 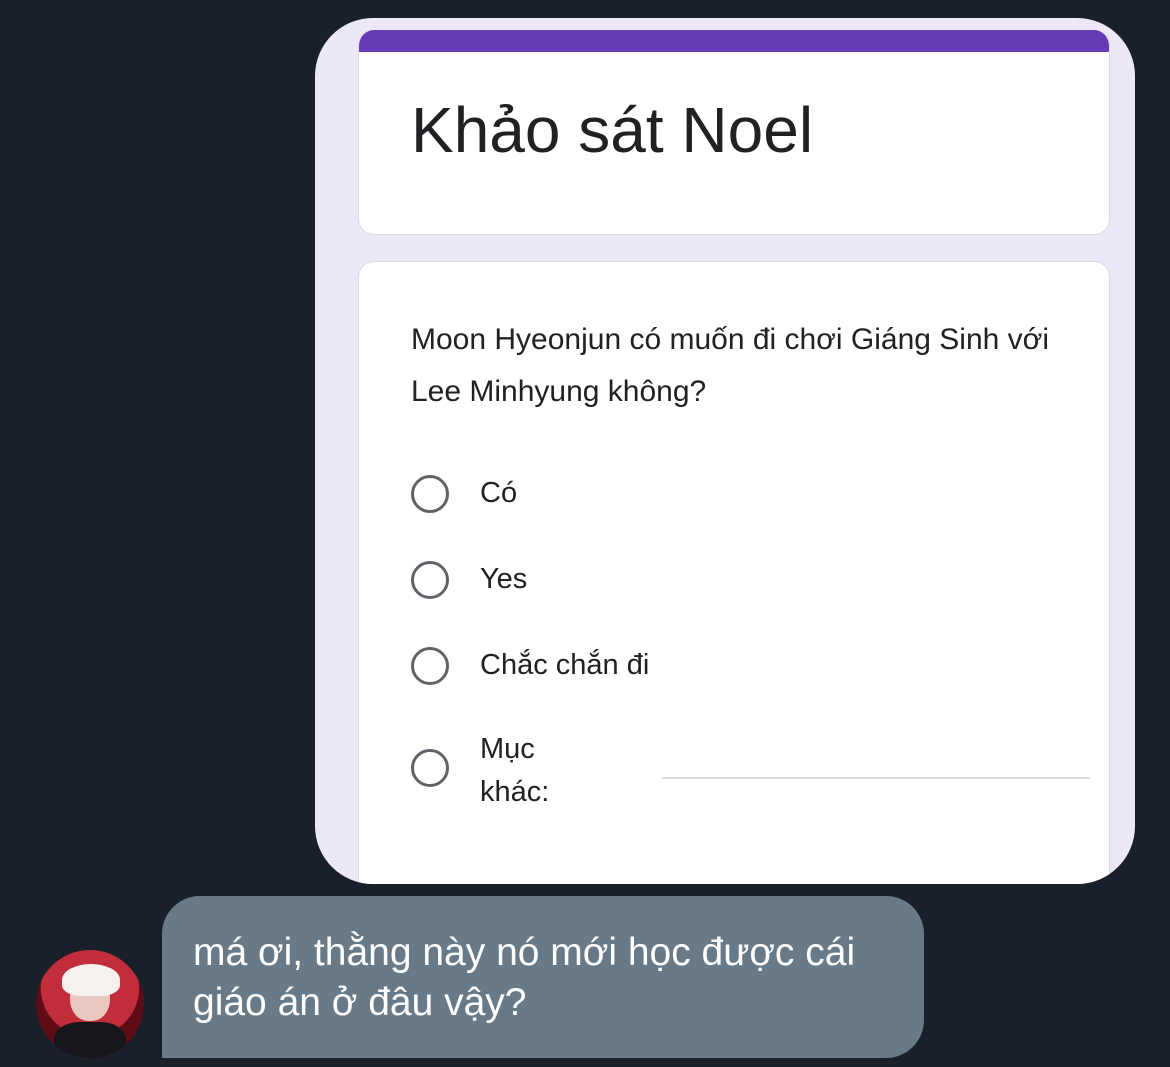 What do you see at coordinates (90, 1040) in the screenshot?
I see `avatar-body` at bounding box center [90, 1040].